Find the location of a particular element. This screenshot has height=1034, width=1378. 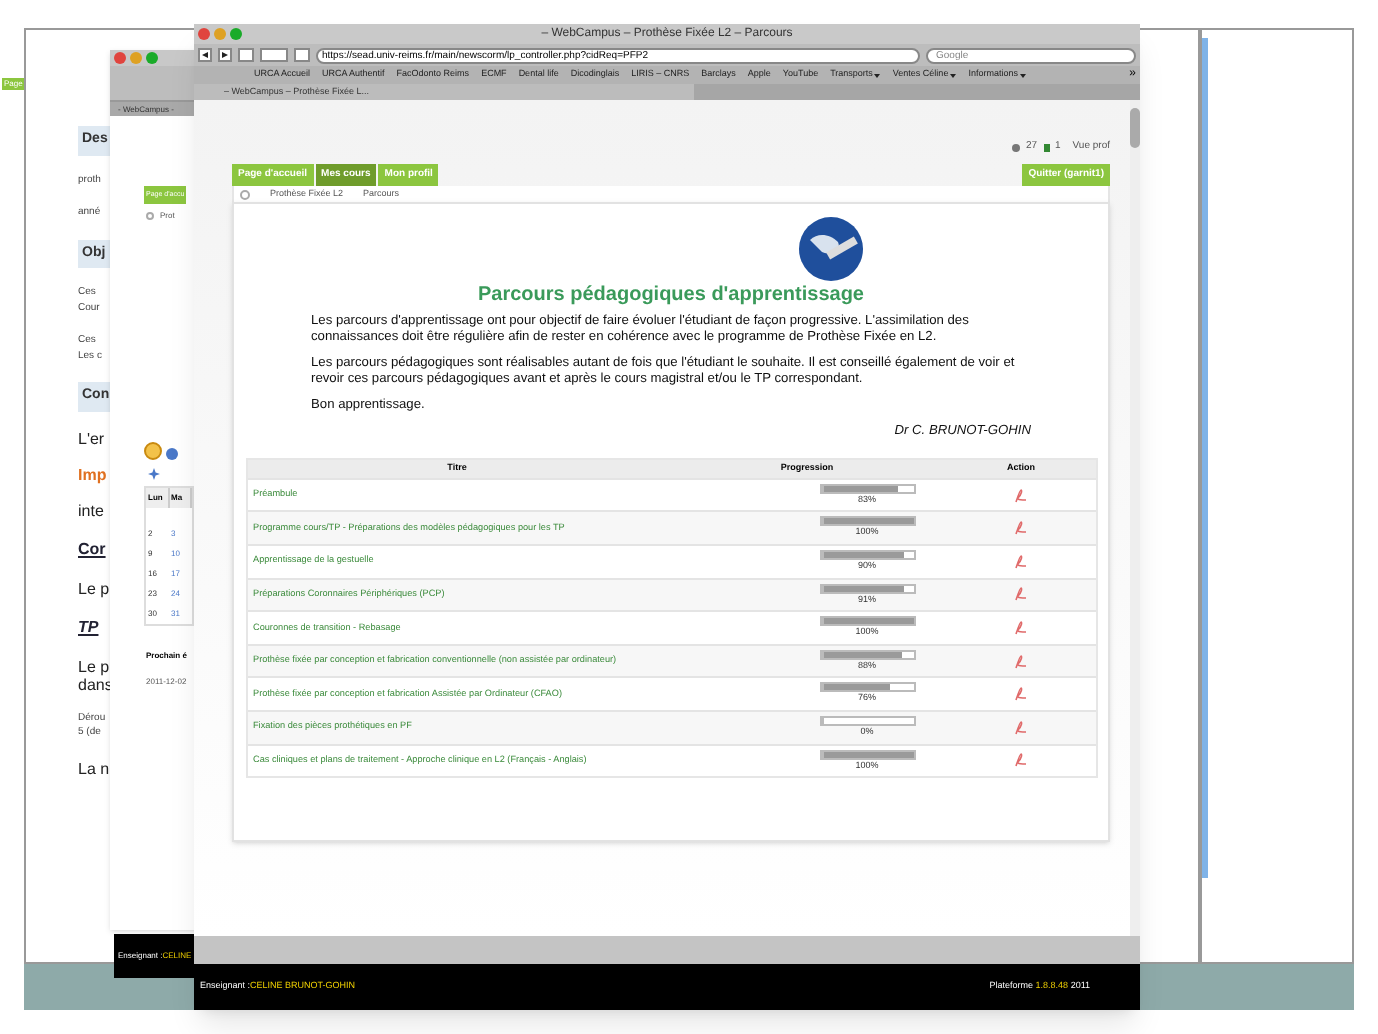

message-icon is located at coordinates (1046, 147).